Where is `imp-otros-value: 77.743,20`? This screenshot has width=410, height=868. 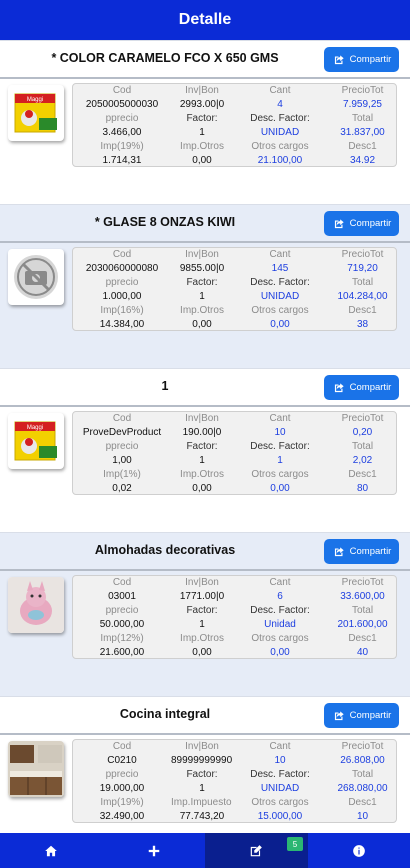 imp-otros-value: 77.743,20 is located at coordinates (202, 816).